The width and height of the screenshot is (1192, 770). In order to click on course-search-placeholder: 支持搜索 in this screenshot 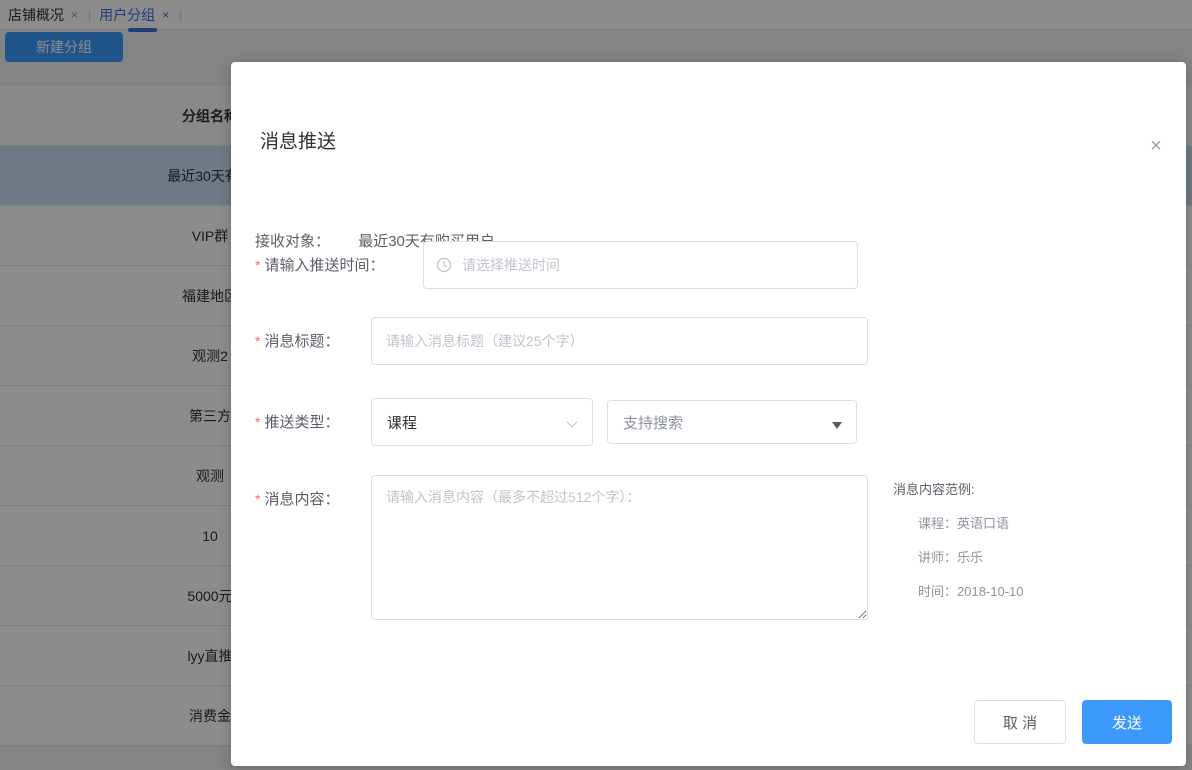, I will do `click(653, 423)`.